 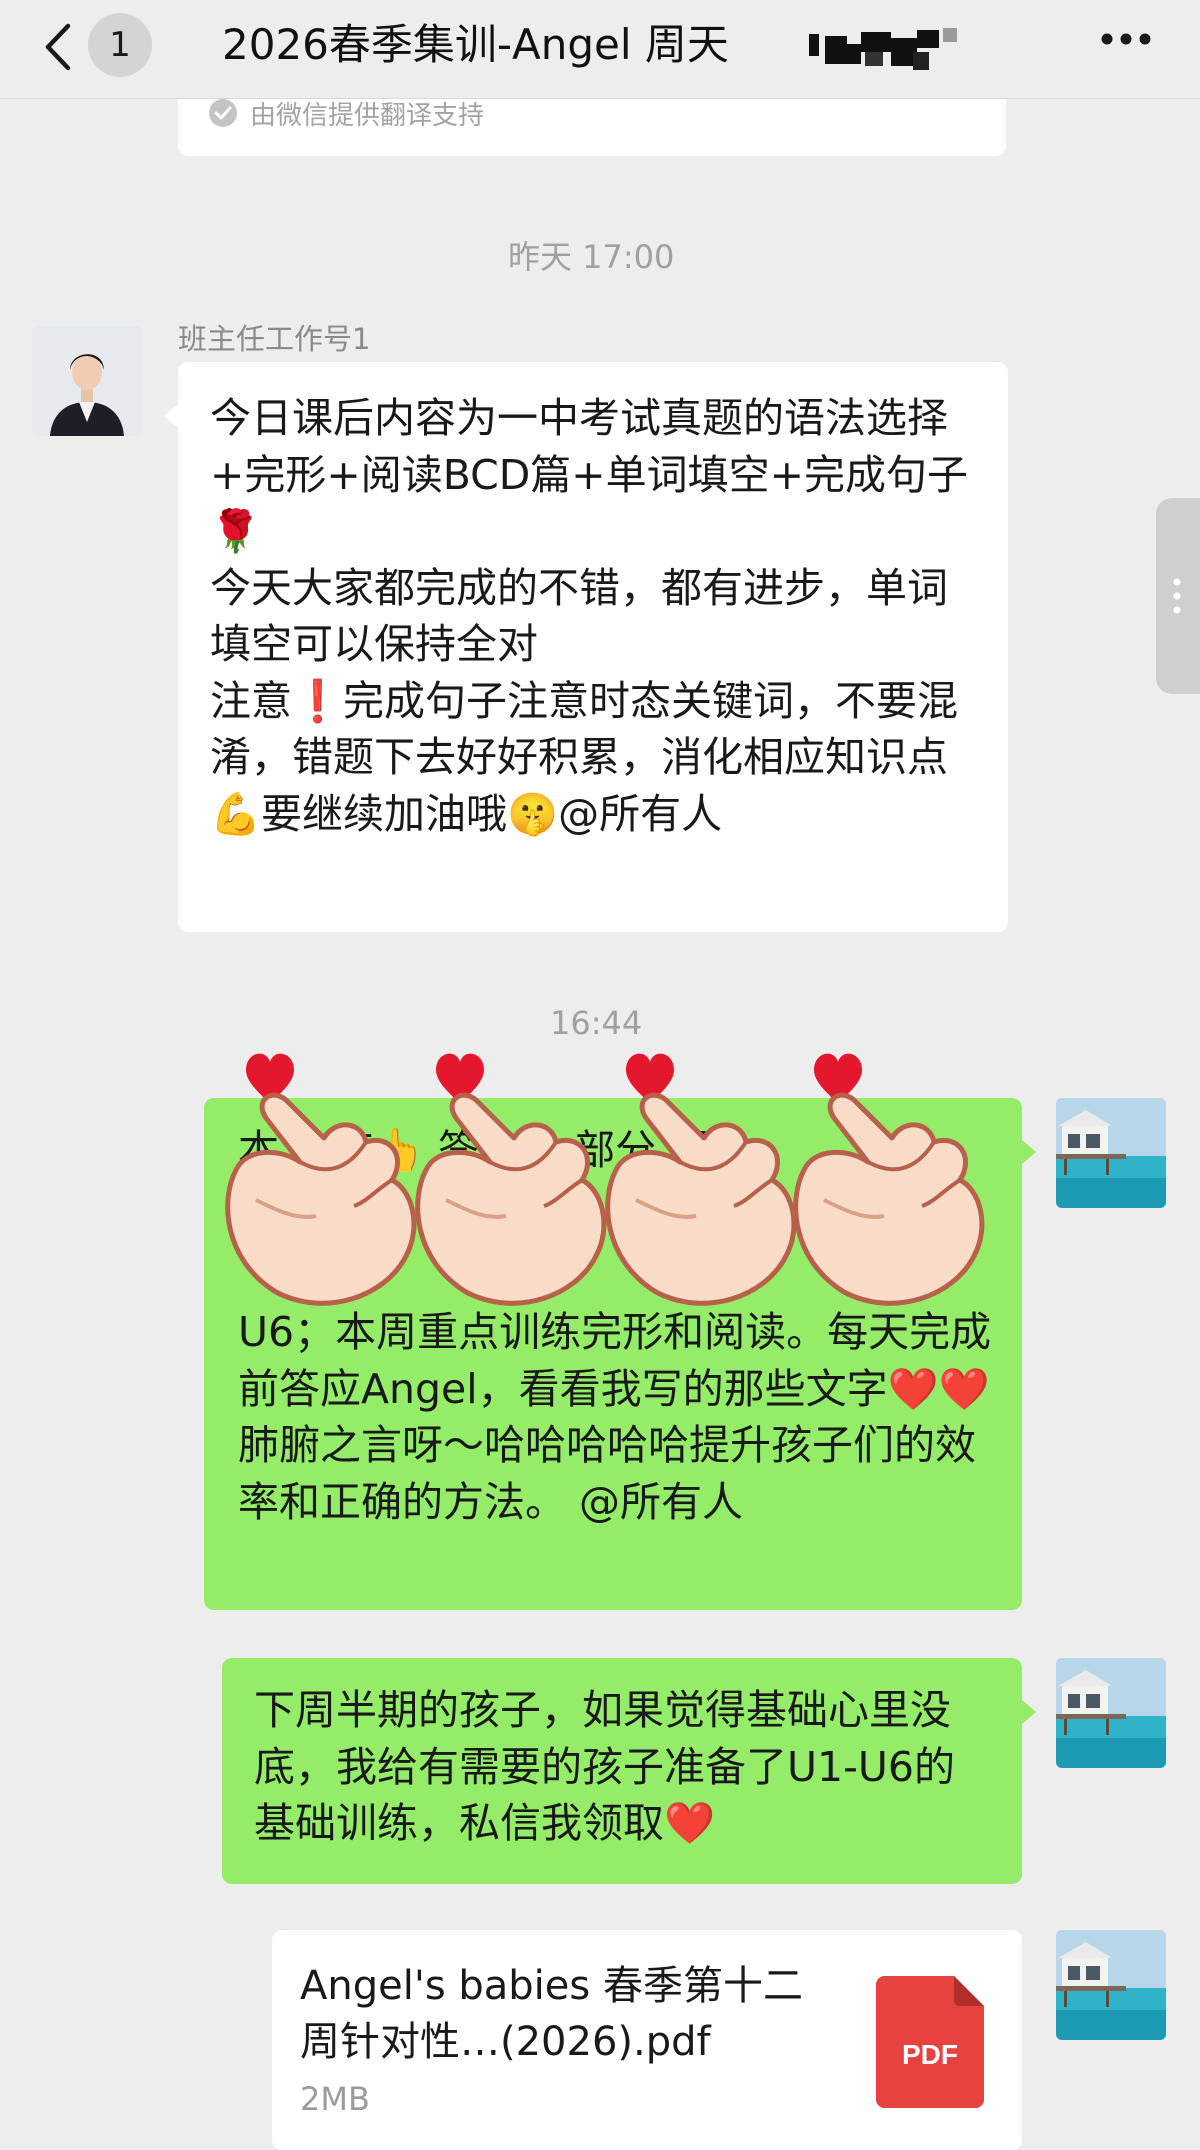 I want to click on check-circle-icon, so click(x=223, y=113).